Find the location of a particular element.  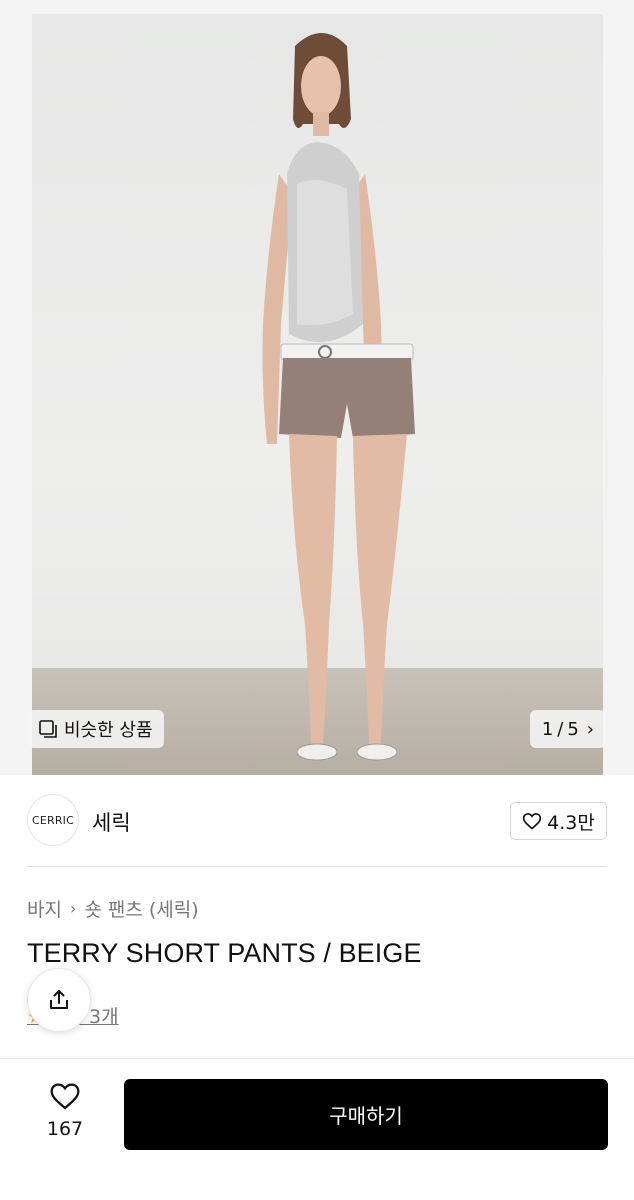

brand-logo-text: CERRIC is located at coordinates (53, 820).